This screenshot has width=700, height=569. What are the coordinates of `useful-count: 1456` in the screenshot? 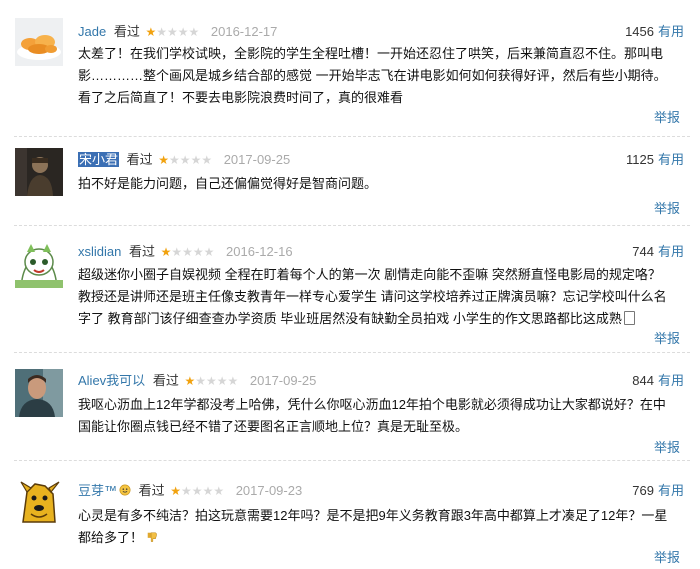 It's located at (639, 31).